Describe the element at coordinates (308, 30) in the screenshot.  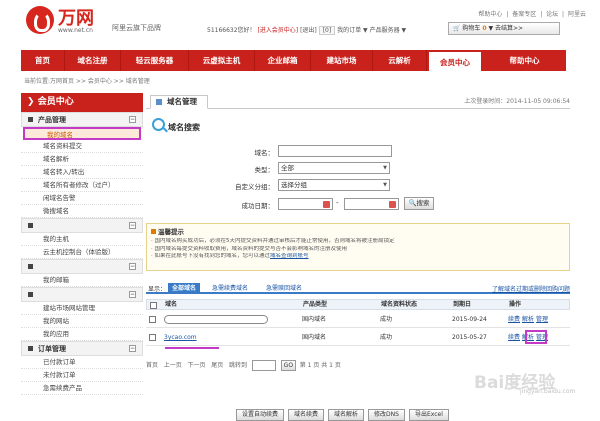
I see `logout-link: [退出]` at that location.